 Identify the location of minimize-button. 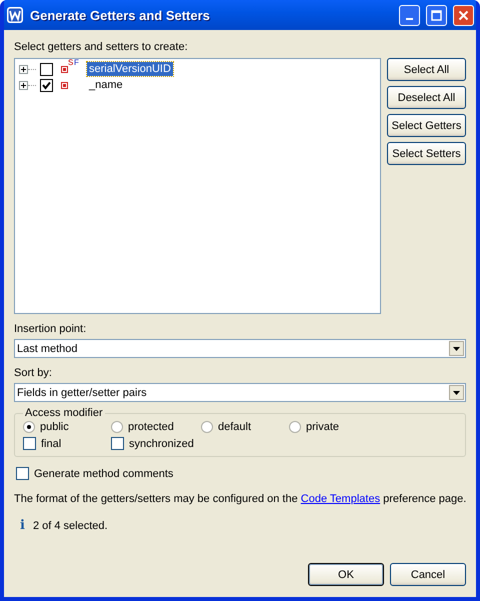
(409, 15).